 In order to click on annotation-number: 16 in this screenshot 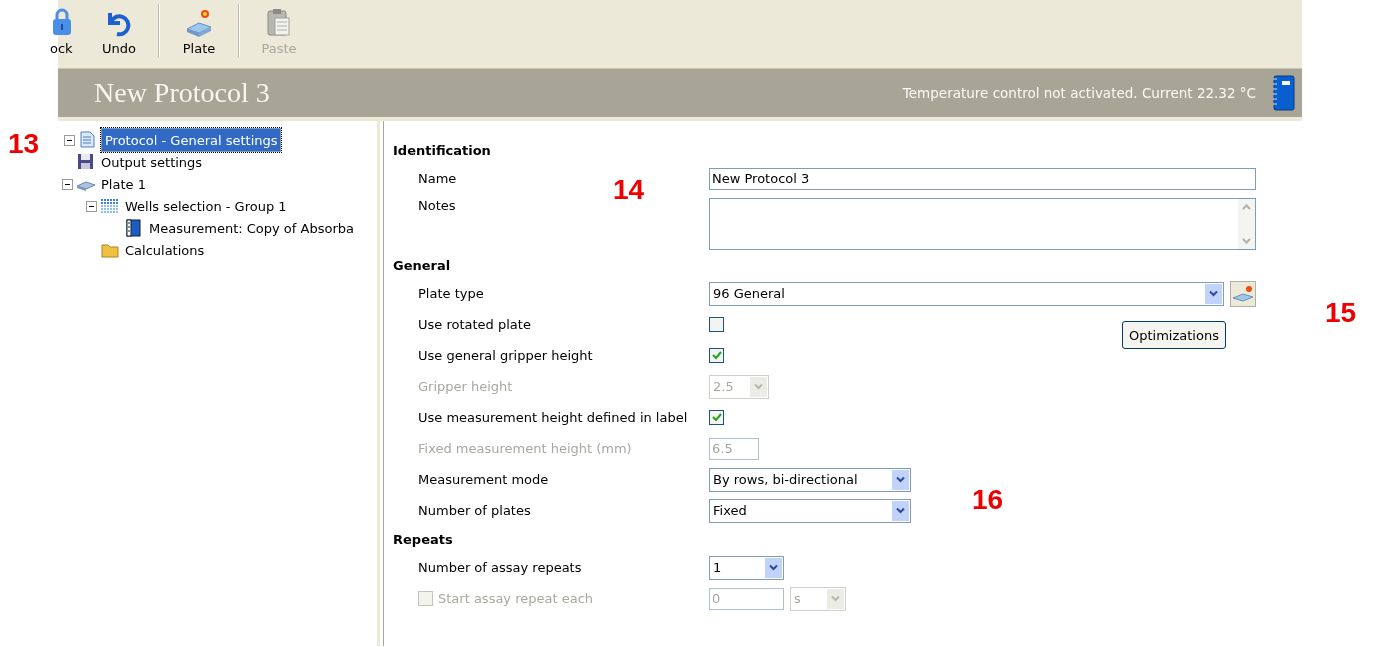, I will do `click(988, 500)`.